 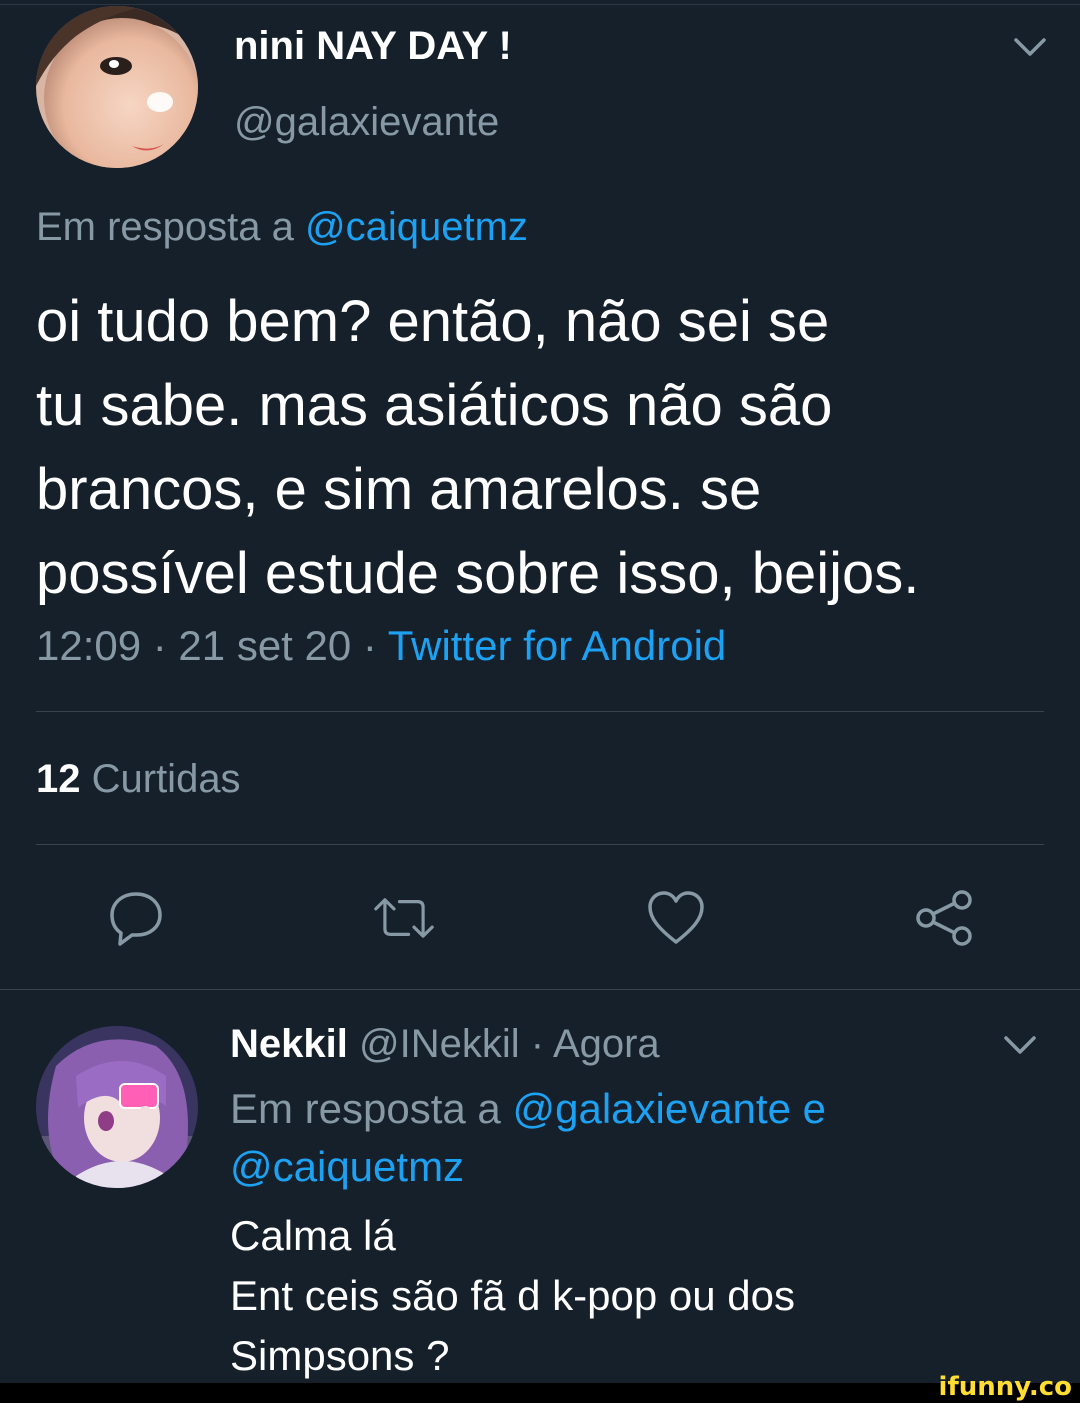 I want to click on top-border, so click(x=540, y=4).